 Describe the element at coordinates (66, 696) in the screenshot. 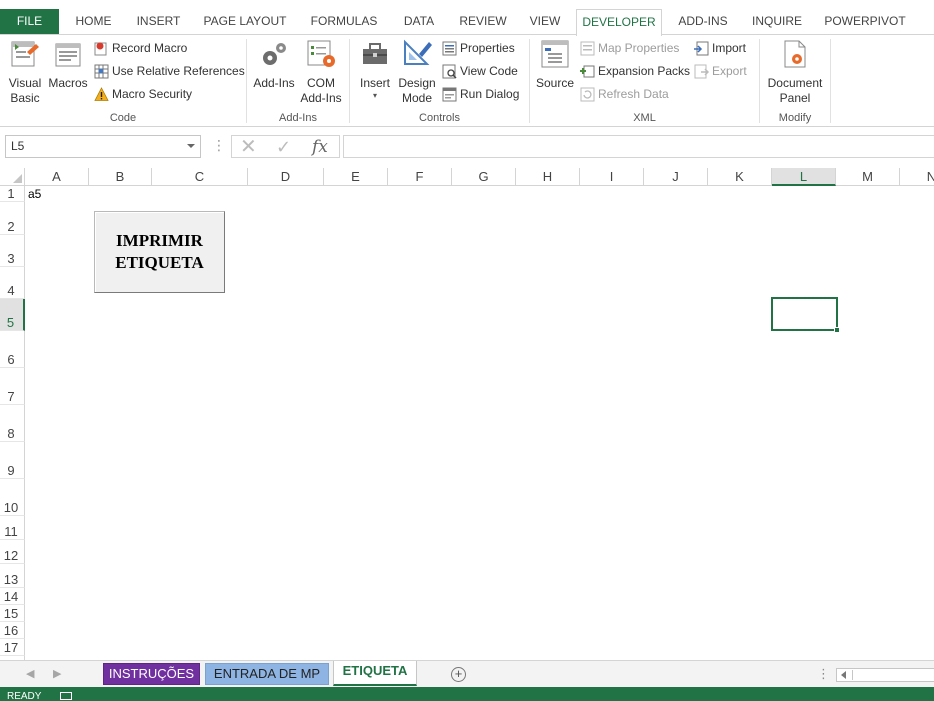

I see `macro-recording-icon` at that location.